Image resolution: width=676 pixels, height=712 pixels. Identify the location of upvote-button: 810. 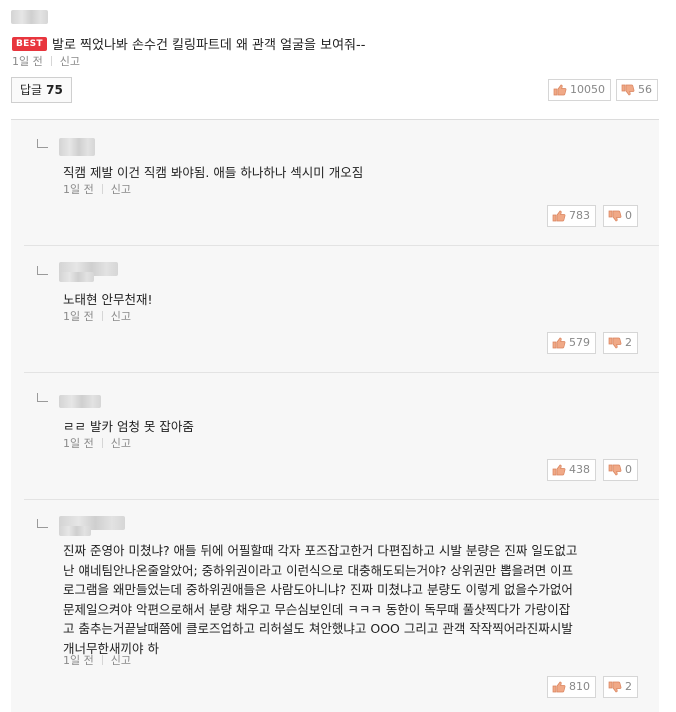
(571, 687).